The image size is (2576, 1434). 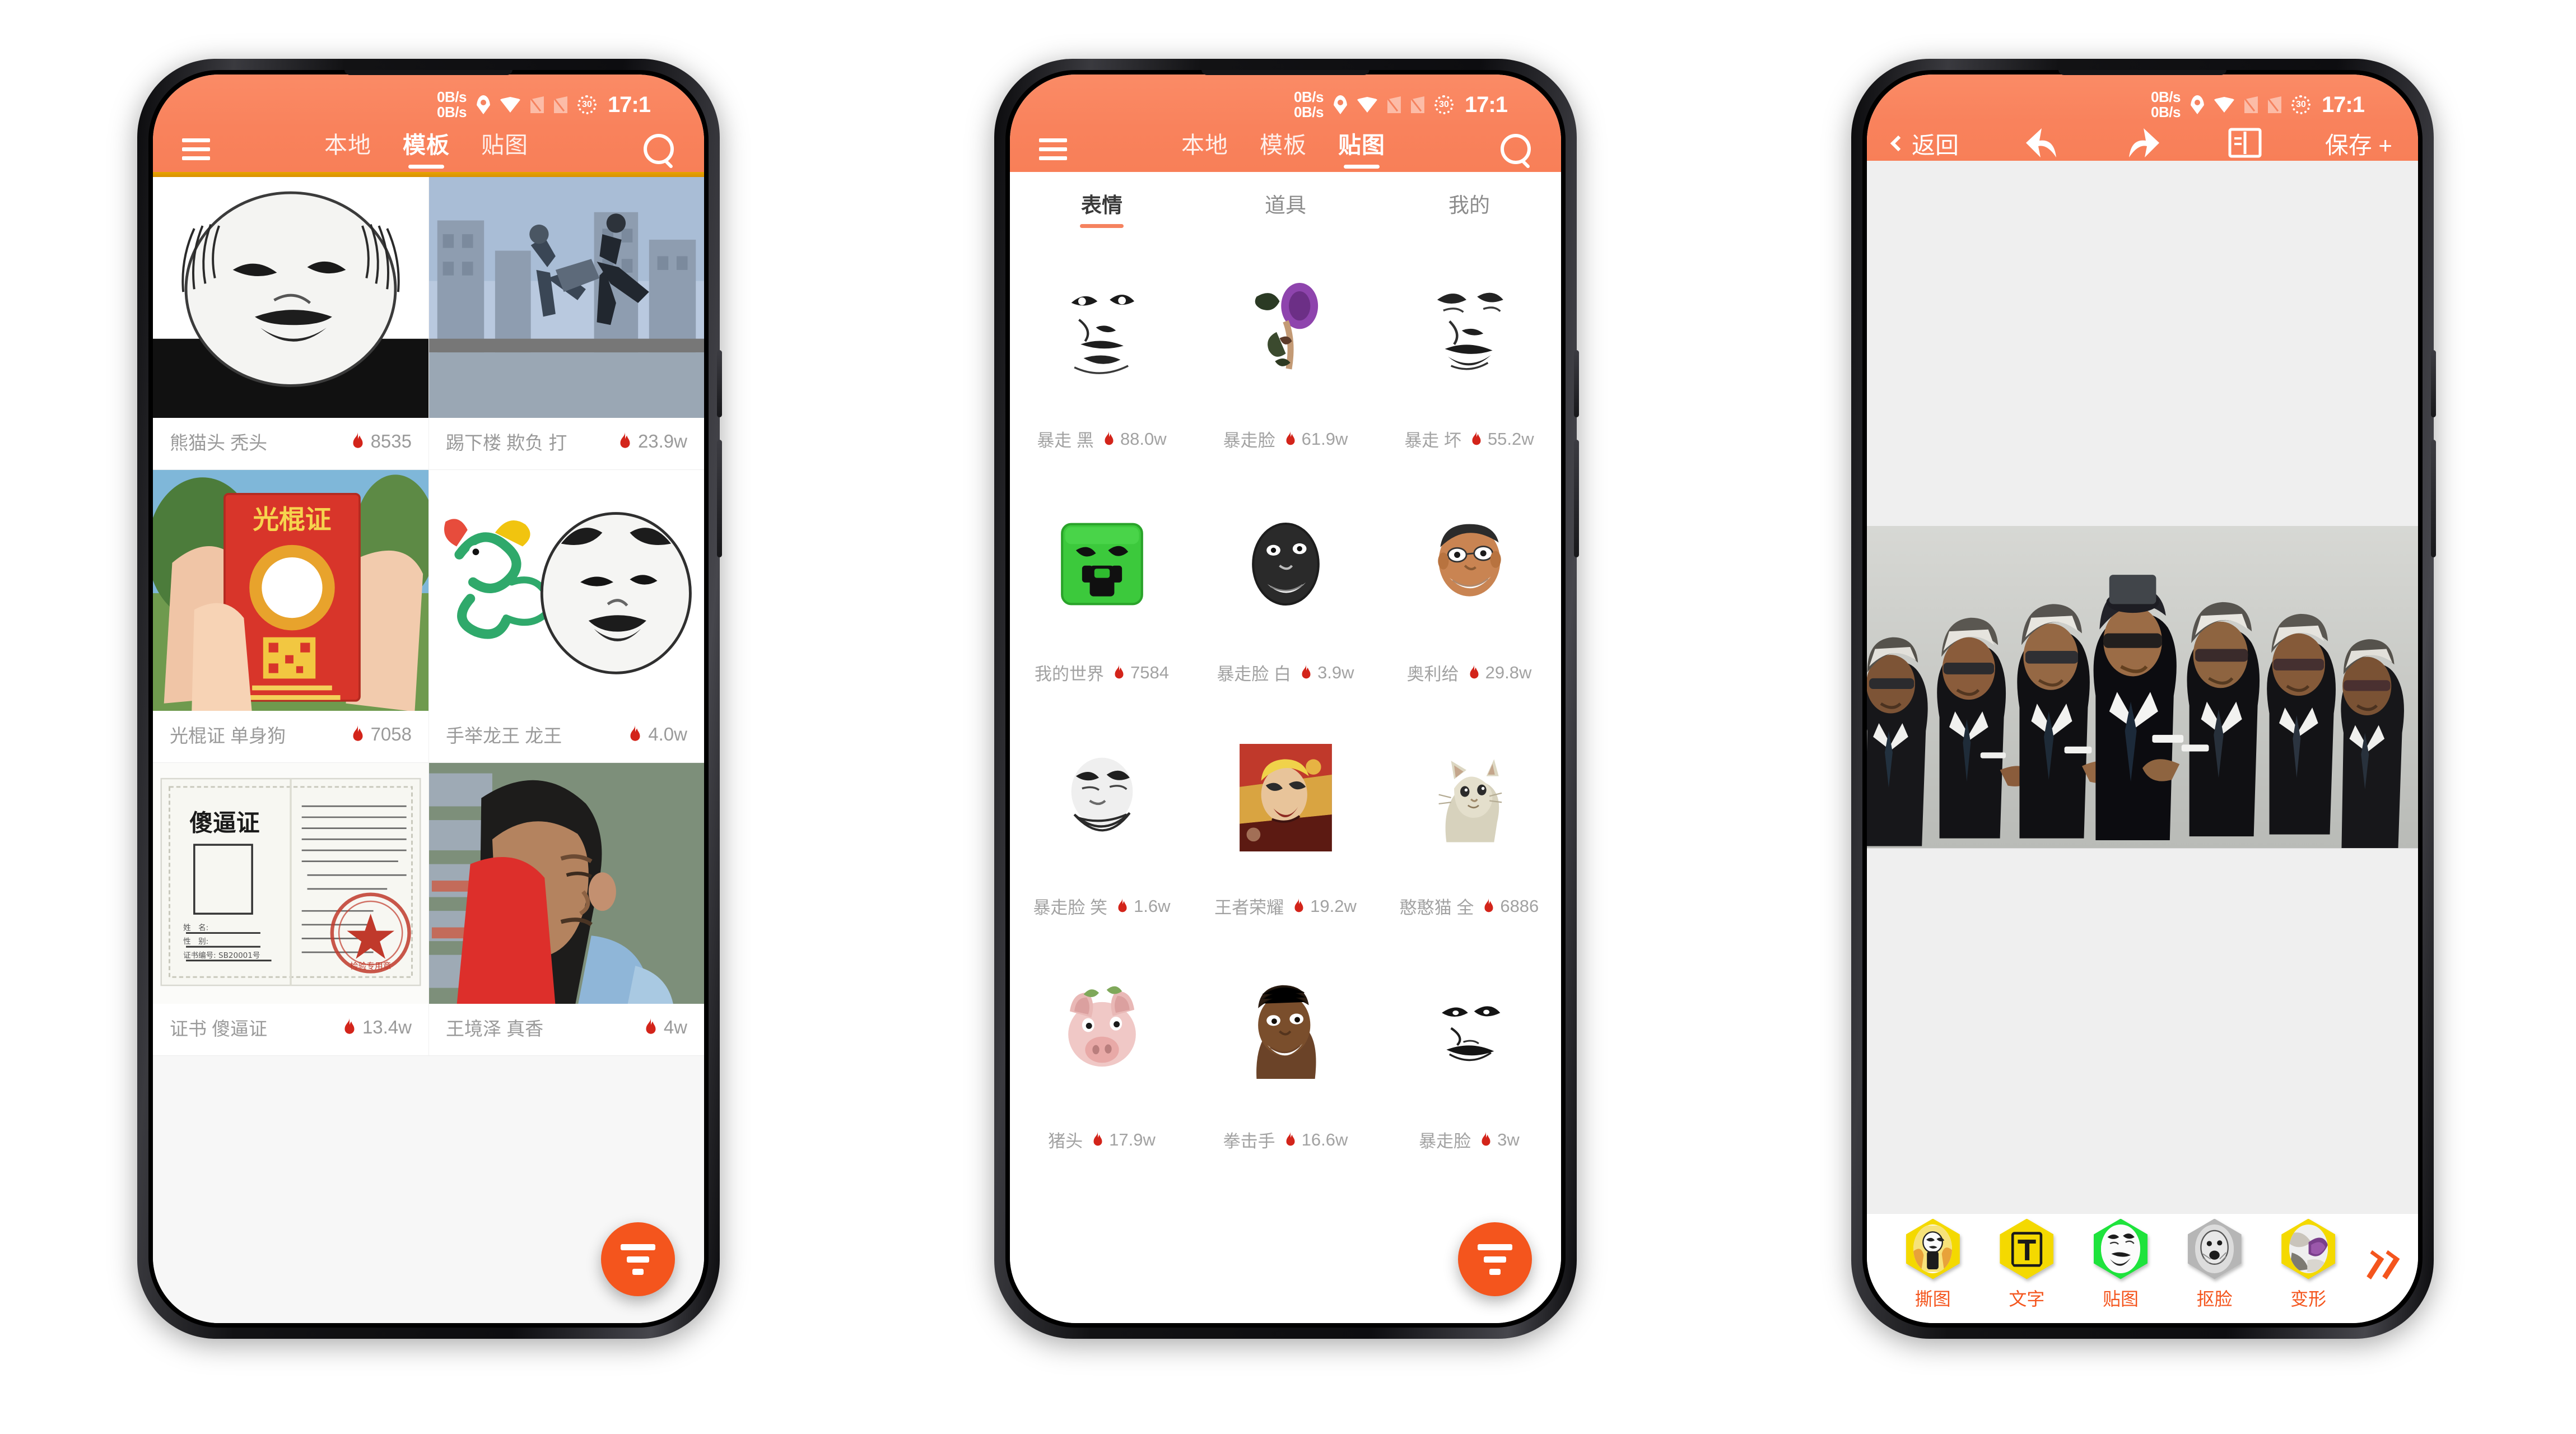 I want to click on sticker-card: 憨憨猫 全 6886, so click(x=1469, y=818).